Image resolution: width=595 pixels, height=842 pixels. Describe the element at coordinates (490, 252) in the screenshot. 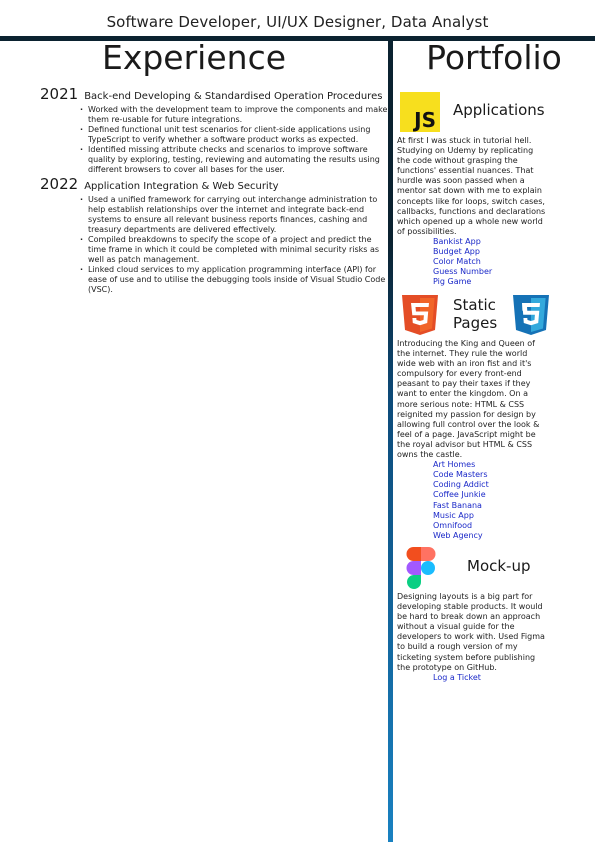

I see `project-link: Budget App` at that location.